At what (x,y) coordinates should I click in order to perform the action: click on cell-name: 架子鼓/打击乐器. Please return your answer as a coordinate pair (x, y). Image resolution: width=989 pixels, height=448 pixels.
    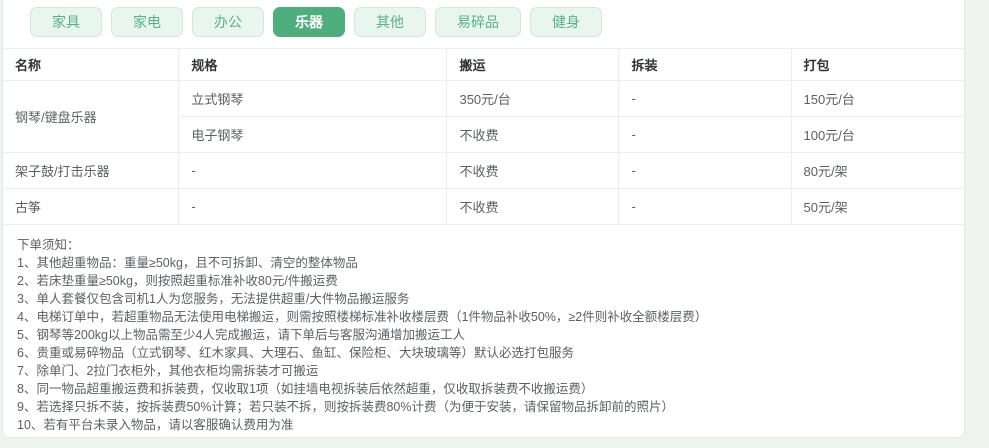
    Looking at the image, I should click on (91, 170).